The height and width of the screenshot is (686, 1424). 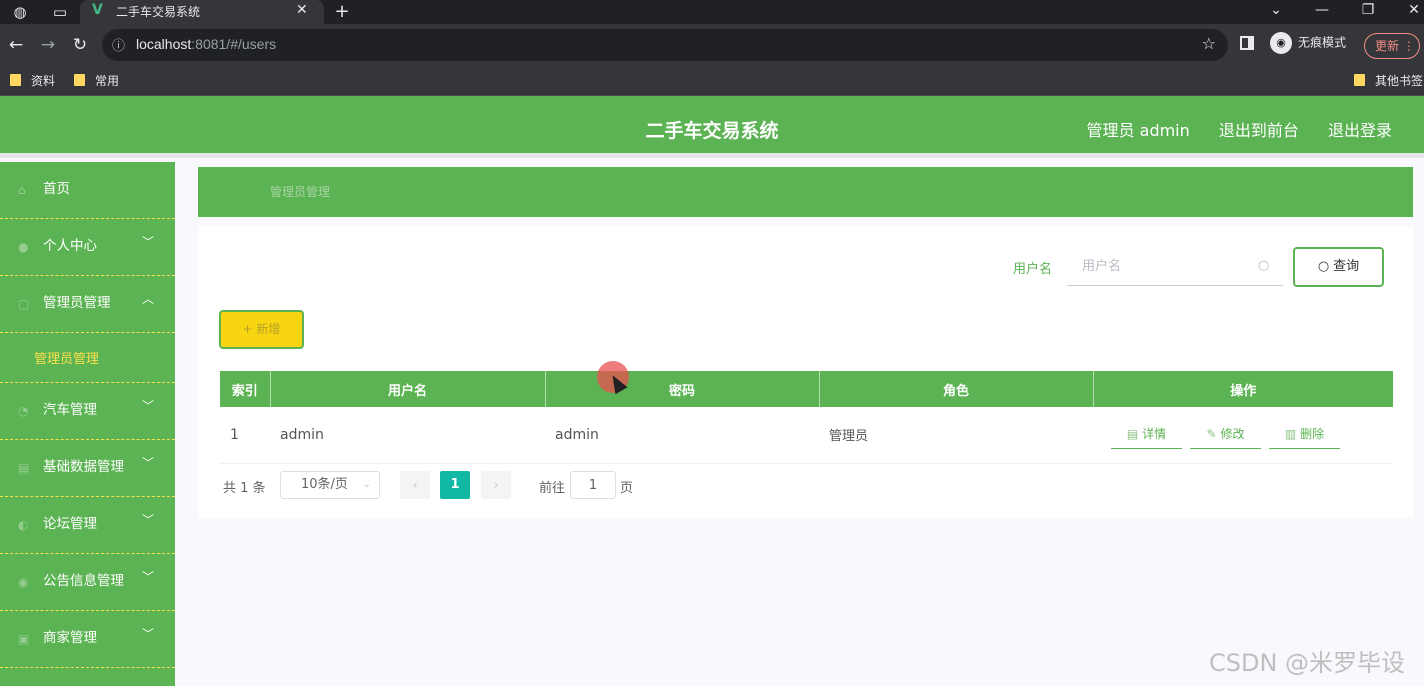 I want to click on query-button: ○ 查询, so click(x=1338, y=267).